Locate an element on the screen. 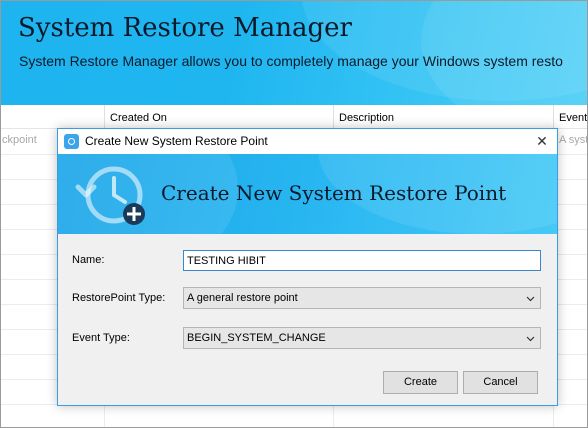 Image resolution: width=588 pixels, height=428 pixels. dialog-titlebar: Create New System Restore Point ✕ is located at coordinates (307, 141).